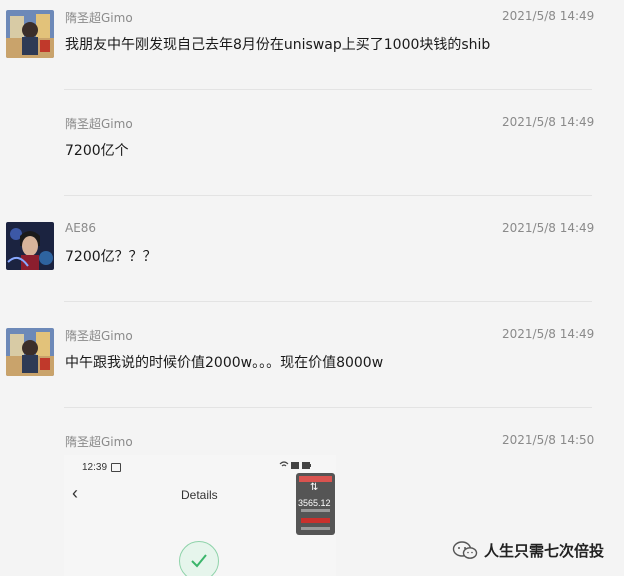 This screenshot has height=576, width=624. What do you see at coordinates (315, 520) in the screenshot?
I see `thumbnail-highlight` at bounding box center [315, 520].